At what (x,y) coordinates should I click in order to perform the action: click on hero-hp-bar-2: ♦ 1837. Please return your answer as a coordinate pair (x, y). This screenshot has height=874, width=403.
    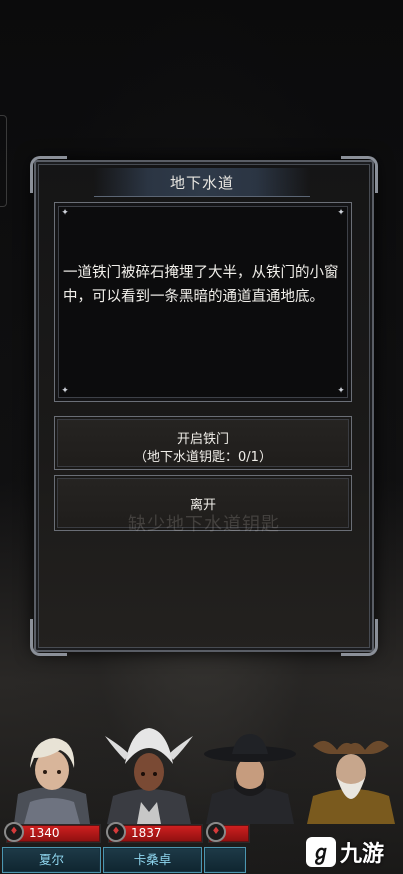
    Looking at the image, I should click on (154, 832).